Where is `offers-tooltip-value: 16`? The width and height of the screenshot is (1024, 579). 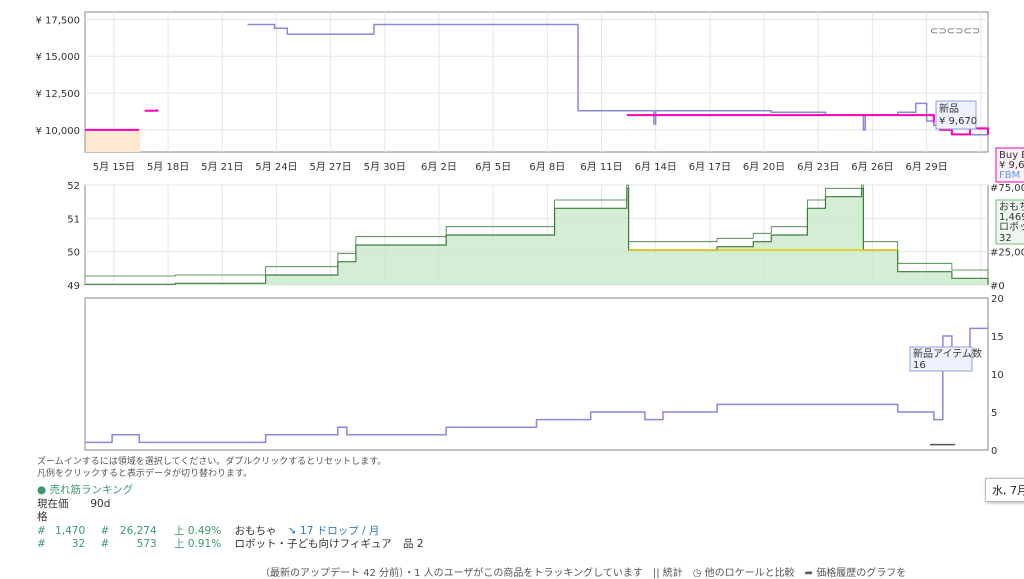 offers-tooltip-value: 16 is located at coordinates (919, 365).